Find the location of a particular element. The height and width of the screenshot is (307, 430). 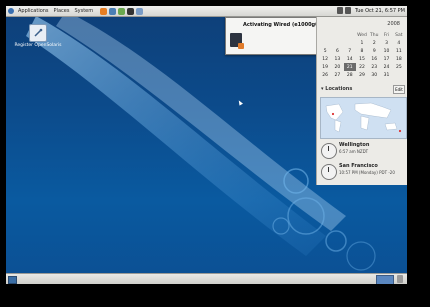

terminal-launcher-icon is located at coordinates (131, 11).